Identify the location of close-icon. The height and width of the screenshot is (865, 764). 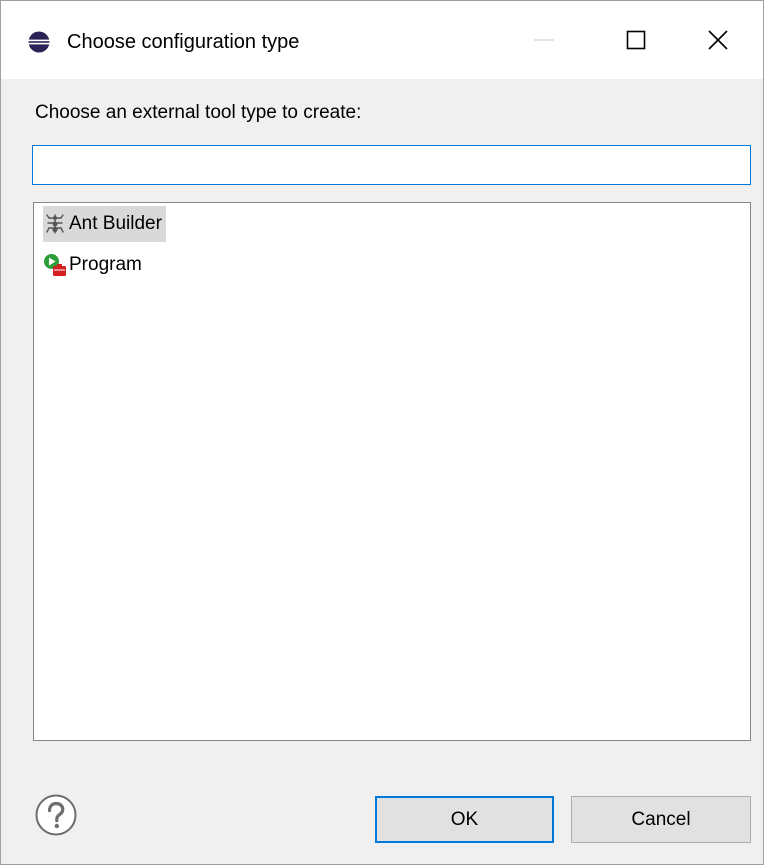
(718, 40).